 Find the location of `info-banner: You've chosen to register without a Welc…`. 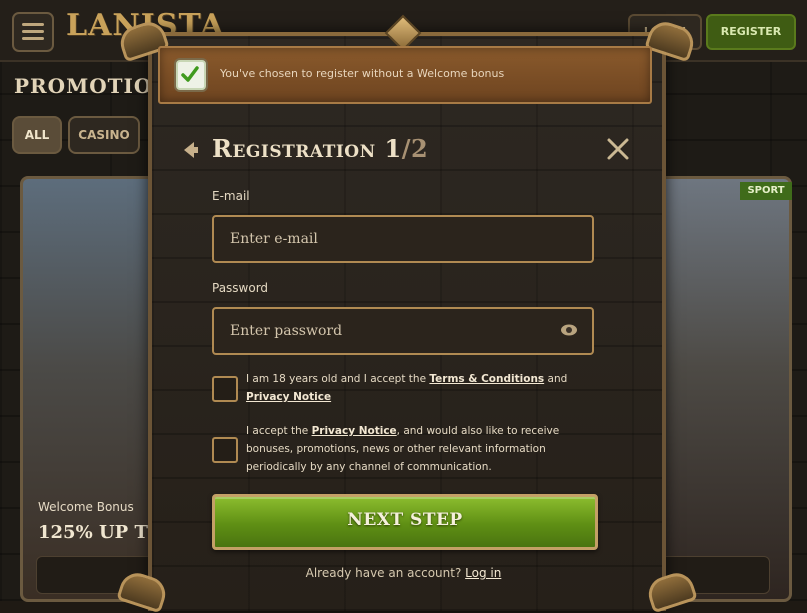

info-banner: You've chosen to register without a Welc… is located at coordinates (405, 75).